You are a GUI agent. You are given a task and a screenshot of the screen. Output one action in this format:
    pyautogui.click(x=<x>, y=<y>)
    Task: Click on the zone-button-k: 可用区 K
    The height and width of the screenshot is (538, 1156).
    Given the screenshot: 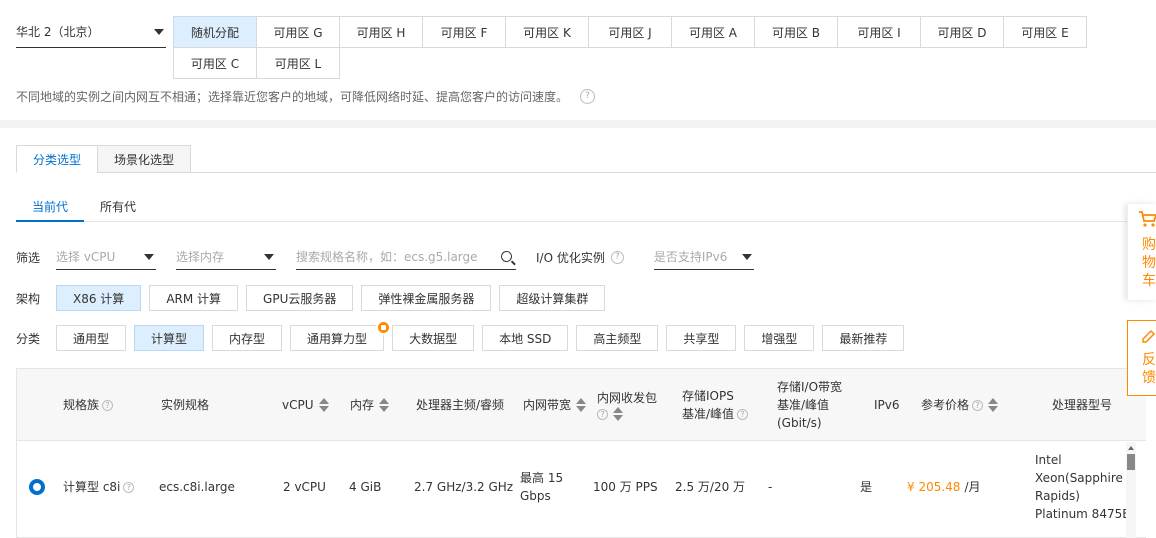 What is the action you would take?
    pyautogui.click(x=547, y=32)
    